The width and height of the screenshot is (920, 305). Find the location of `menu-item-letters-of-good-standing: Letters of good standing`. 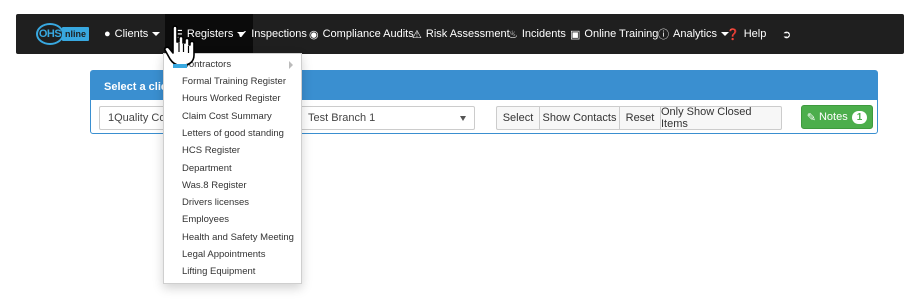

menu-item-letters-of-good-standing: Letters of good standing is located at coordinates (233, 133).